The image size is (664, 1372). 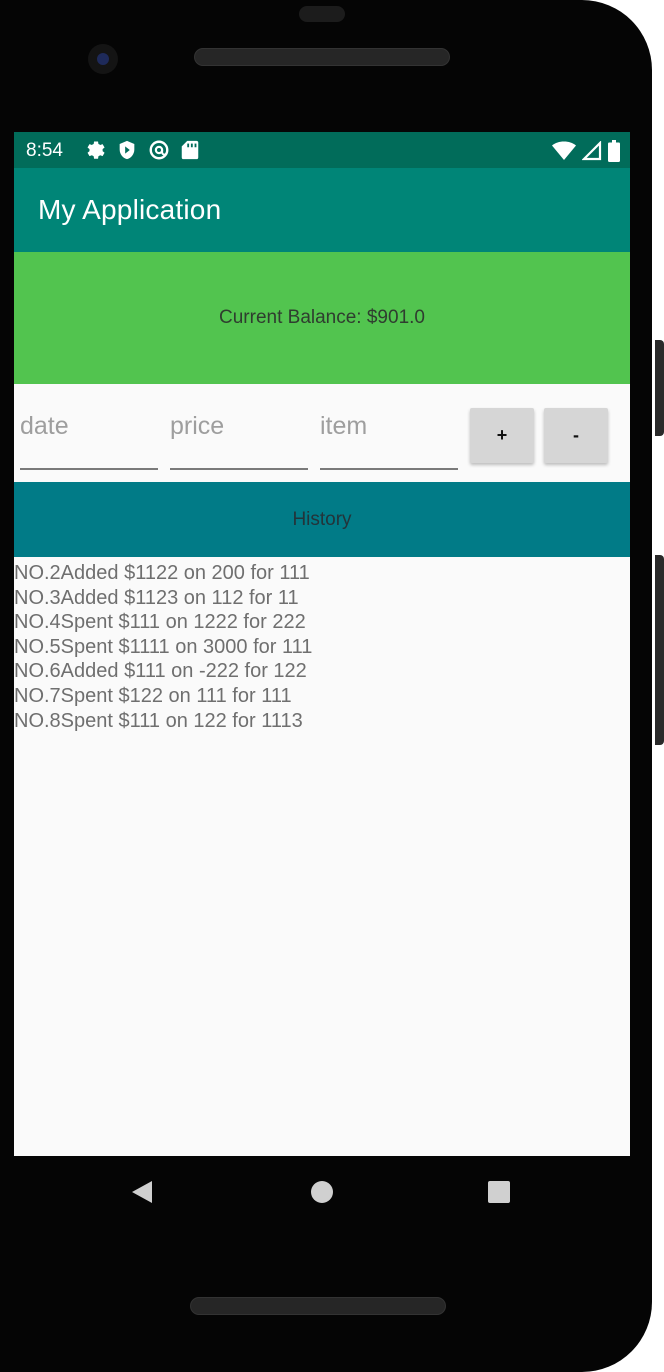 I want to click on item-input, so click(x=388, y=426).